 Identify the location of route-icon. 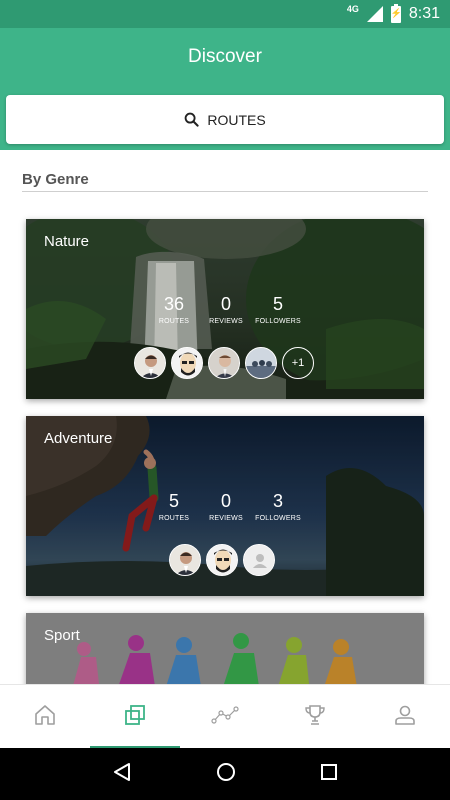
(225, 717).